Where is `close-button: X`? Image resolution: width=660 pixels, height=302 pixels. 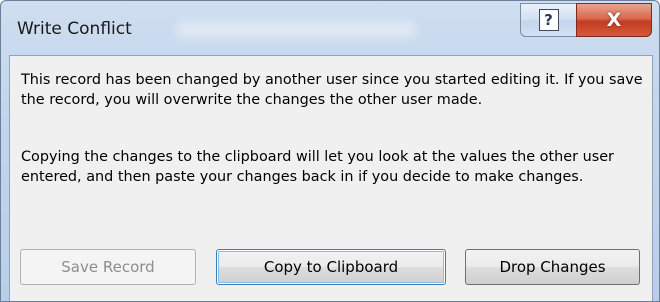
close-button: X is located at coordinates (614, 20).